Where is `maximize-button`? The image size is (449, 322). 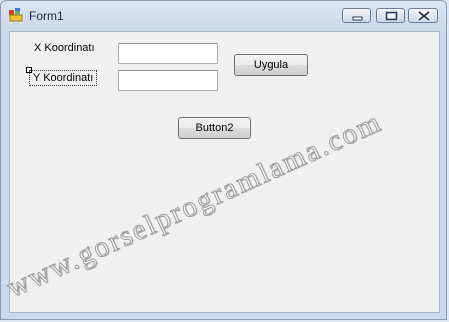
maximize-button is located at coordinates (390, 15).